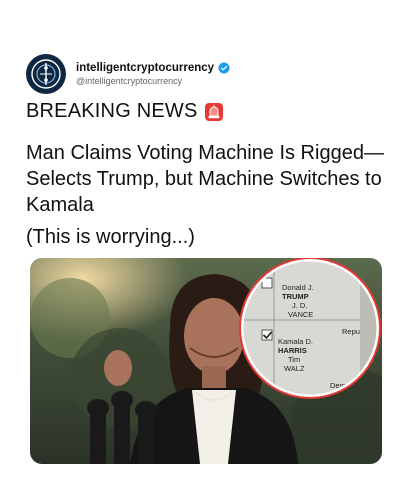 Image resolution: width=411 pixels, height=500 pixels. I want to click on ballot-line7: Tim, so click(294, 359).